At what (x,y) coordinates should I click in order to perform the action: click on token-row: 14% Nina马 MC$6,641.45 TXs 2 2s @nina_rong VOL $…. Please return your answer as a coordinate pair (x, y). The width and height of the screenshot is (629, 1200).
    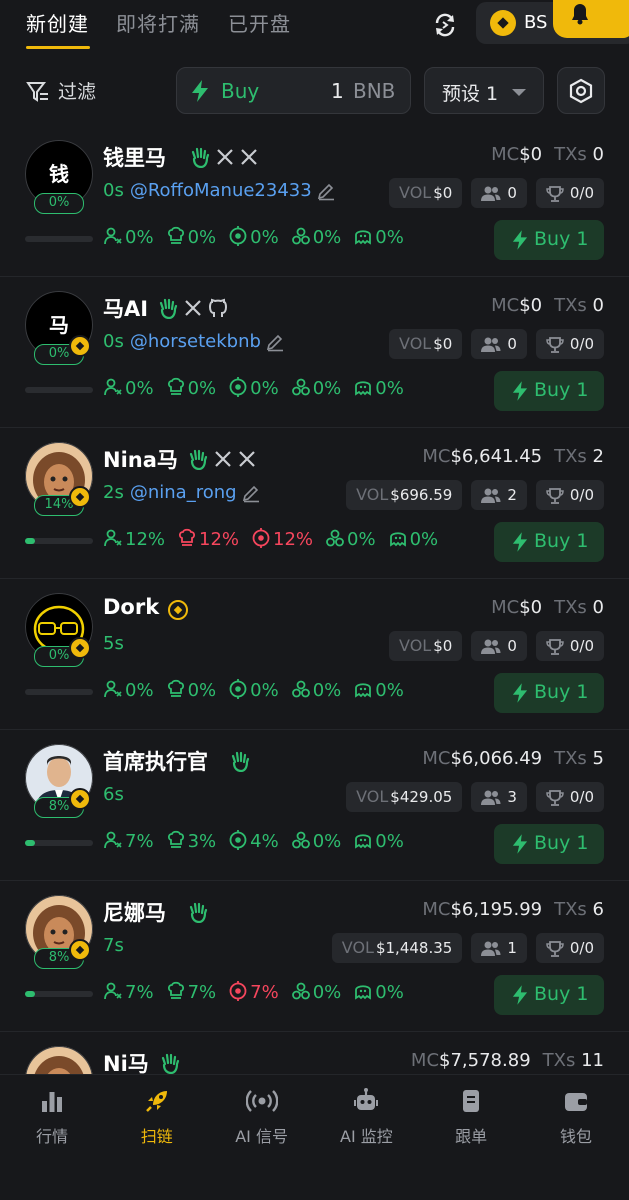
    Looking at the image, I should click on (314, 503).